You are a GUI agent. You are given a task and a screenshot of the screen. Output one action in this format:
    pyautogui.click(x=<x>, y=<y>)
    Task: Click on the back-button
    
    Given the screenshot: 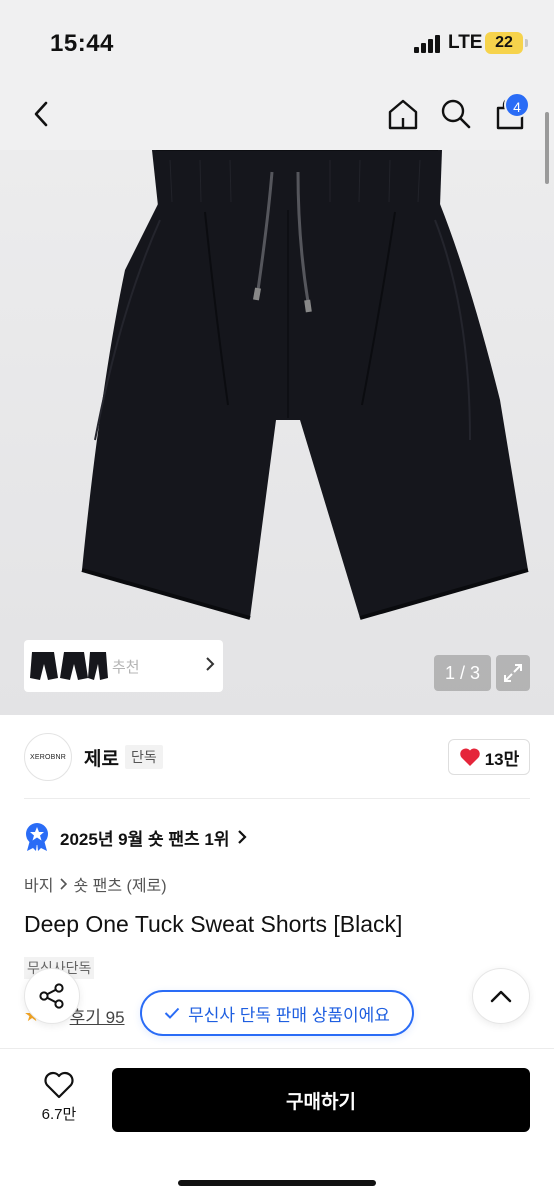 What is the action you would take?
    pyautogui.click(x=42, y=114)
    